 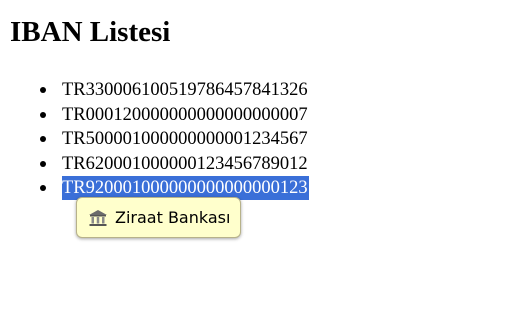 I want to click on iban-text: TR500001000000000001234567, so click(x=185, y=139).